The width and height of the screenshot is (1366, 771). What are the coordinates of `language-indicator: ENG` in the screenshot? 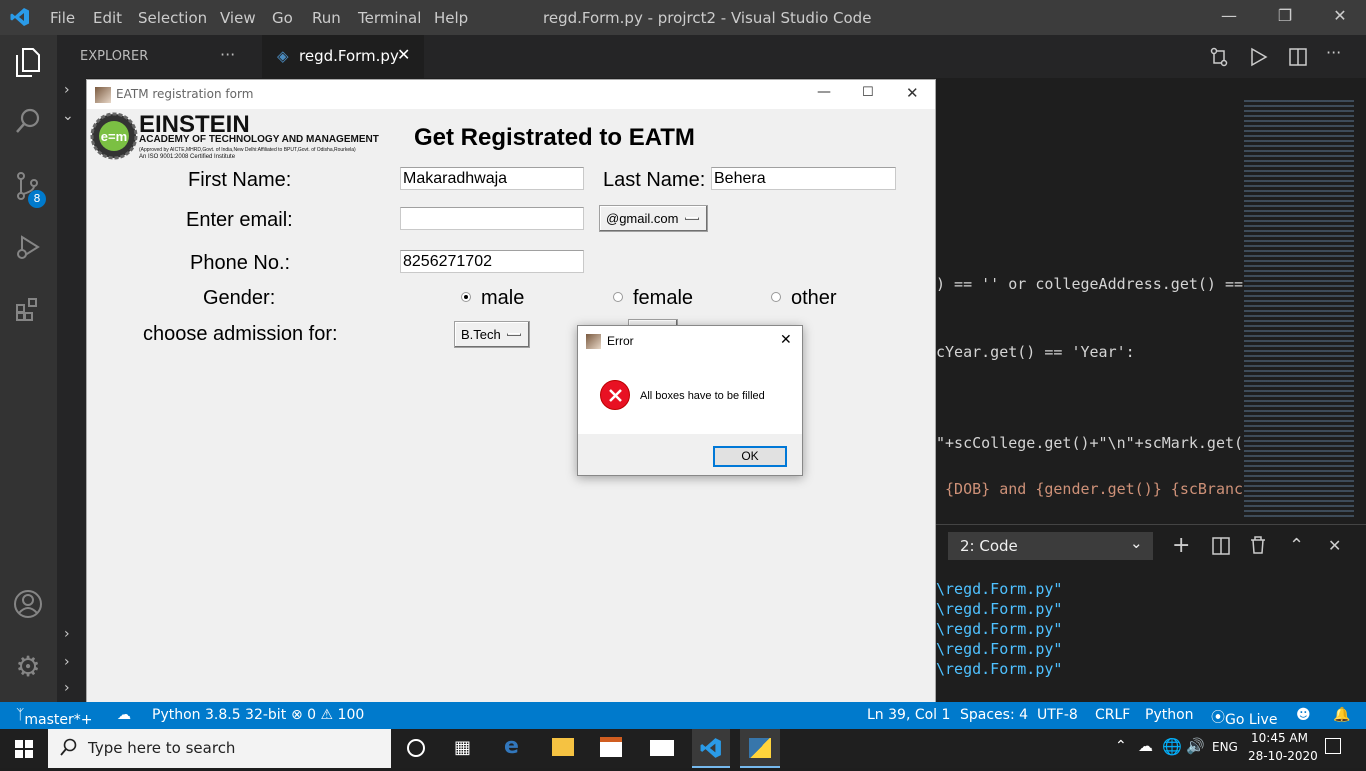 It's located at (1225, 747).